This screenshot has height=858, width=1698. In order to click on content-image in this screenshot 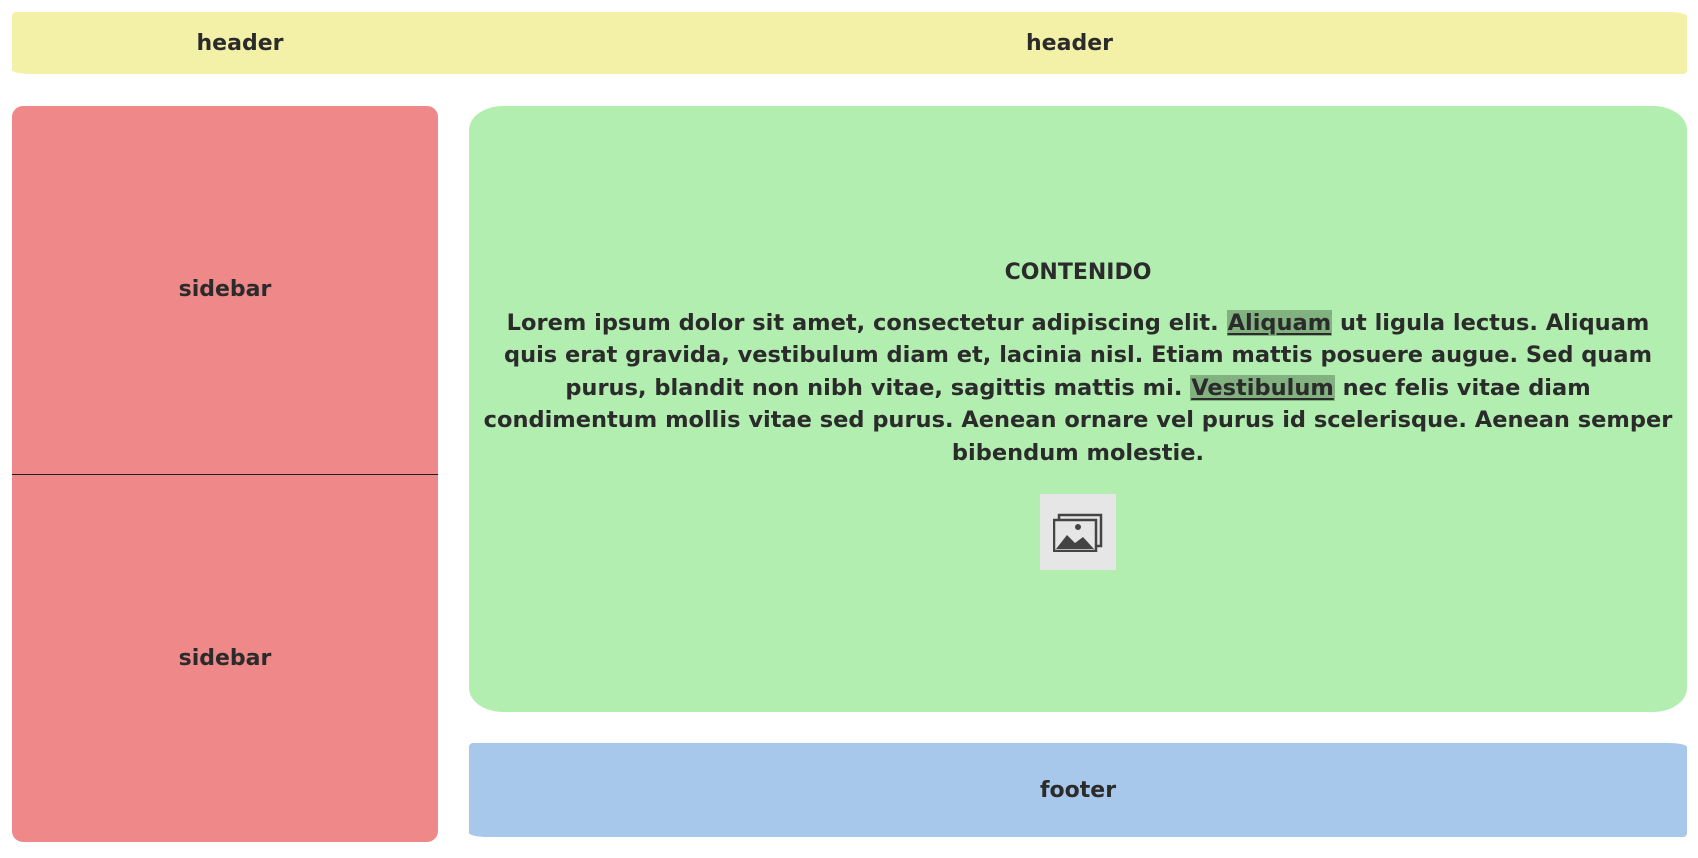, I will do `click(1078, 532)`.